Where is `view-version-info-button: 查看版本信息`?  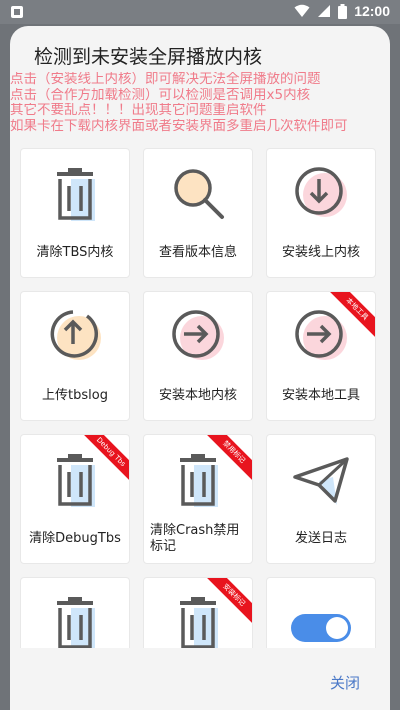 view-version-info-button: 查看版本信息 is located at coordinates (198, 213).